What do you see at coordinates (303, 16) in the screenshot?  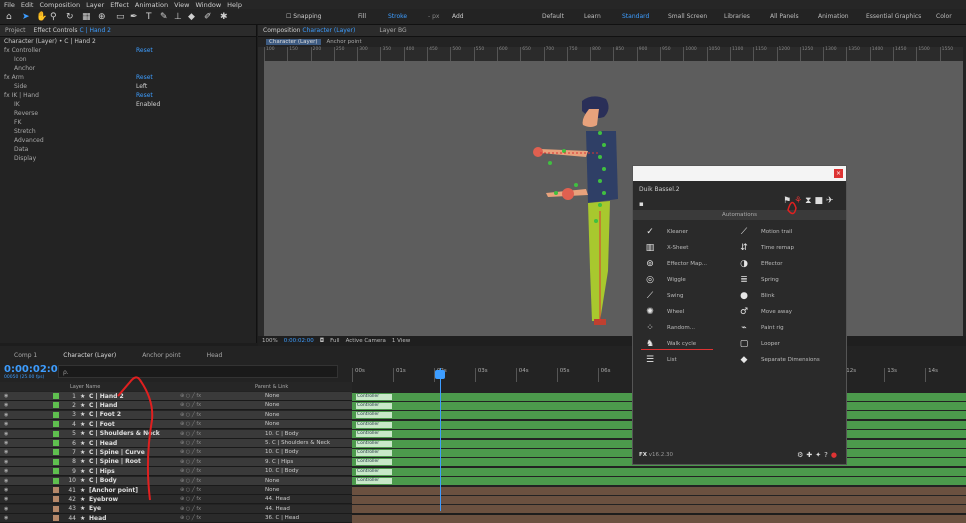 I see `snapping-checkbox: ☐ Snapping` at bounding box center [303, 16].